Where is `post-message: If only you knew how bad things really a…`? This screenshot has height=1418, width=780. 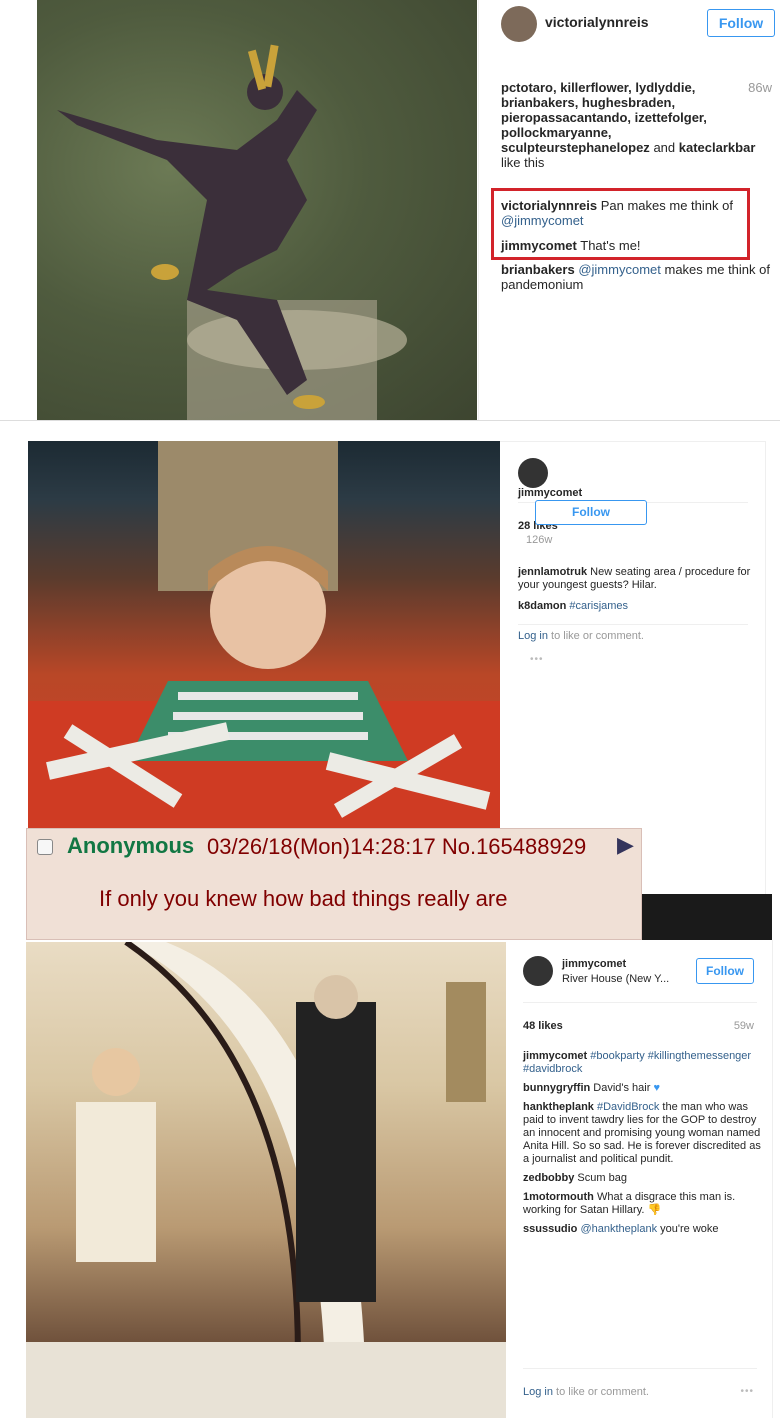
post-message: If only you knew how bad things really a… is located at coordinates (303, 898).